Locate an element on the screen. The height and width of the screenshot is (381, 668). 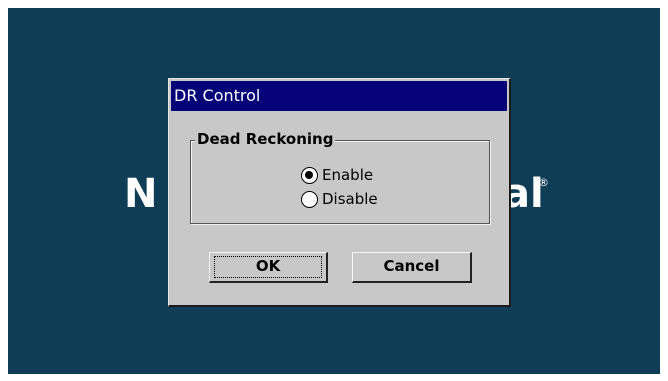
enable-radio-option: Enable is located at coordinates (337, 175).